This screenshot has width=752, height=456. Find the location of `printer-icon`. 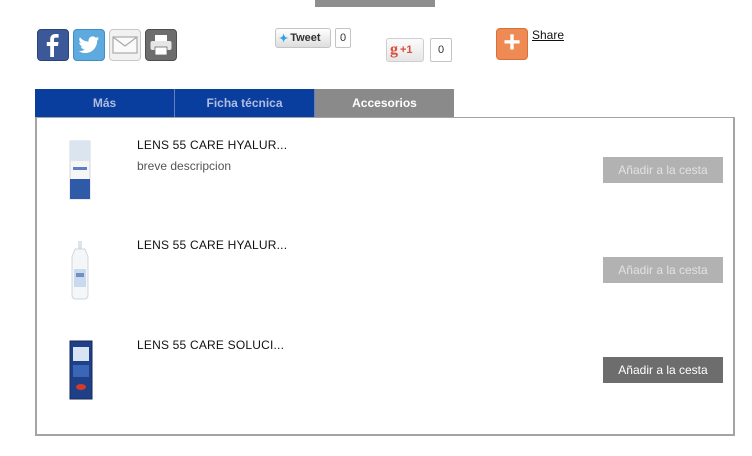

printer-icon is located at coordinates (161, 45).